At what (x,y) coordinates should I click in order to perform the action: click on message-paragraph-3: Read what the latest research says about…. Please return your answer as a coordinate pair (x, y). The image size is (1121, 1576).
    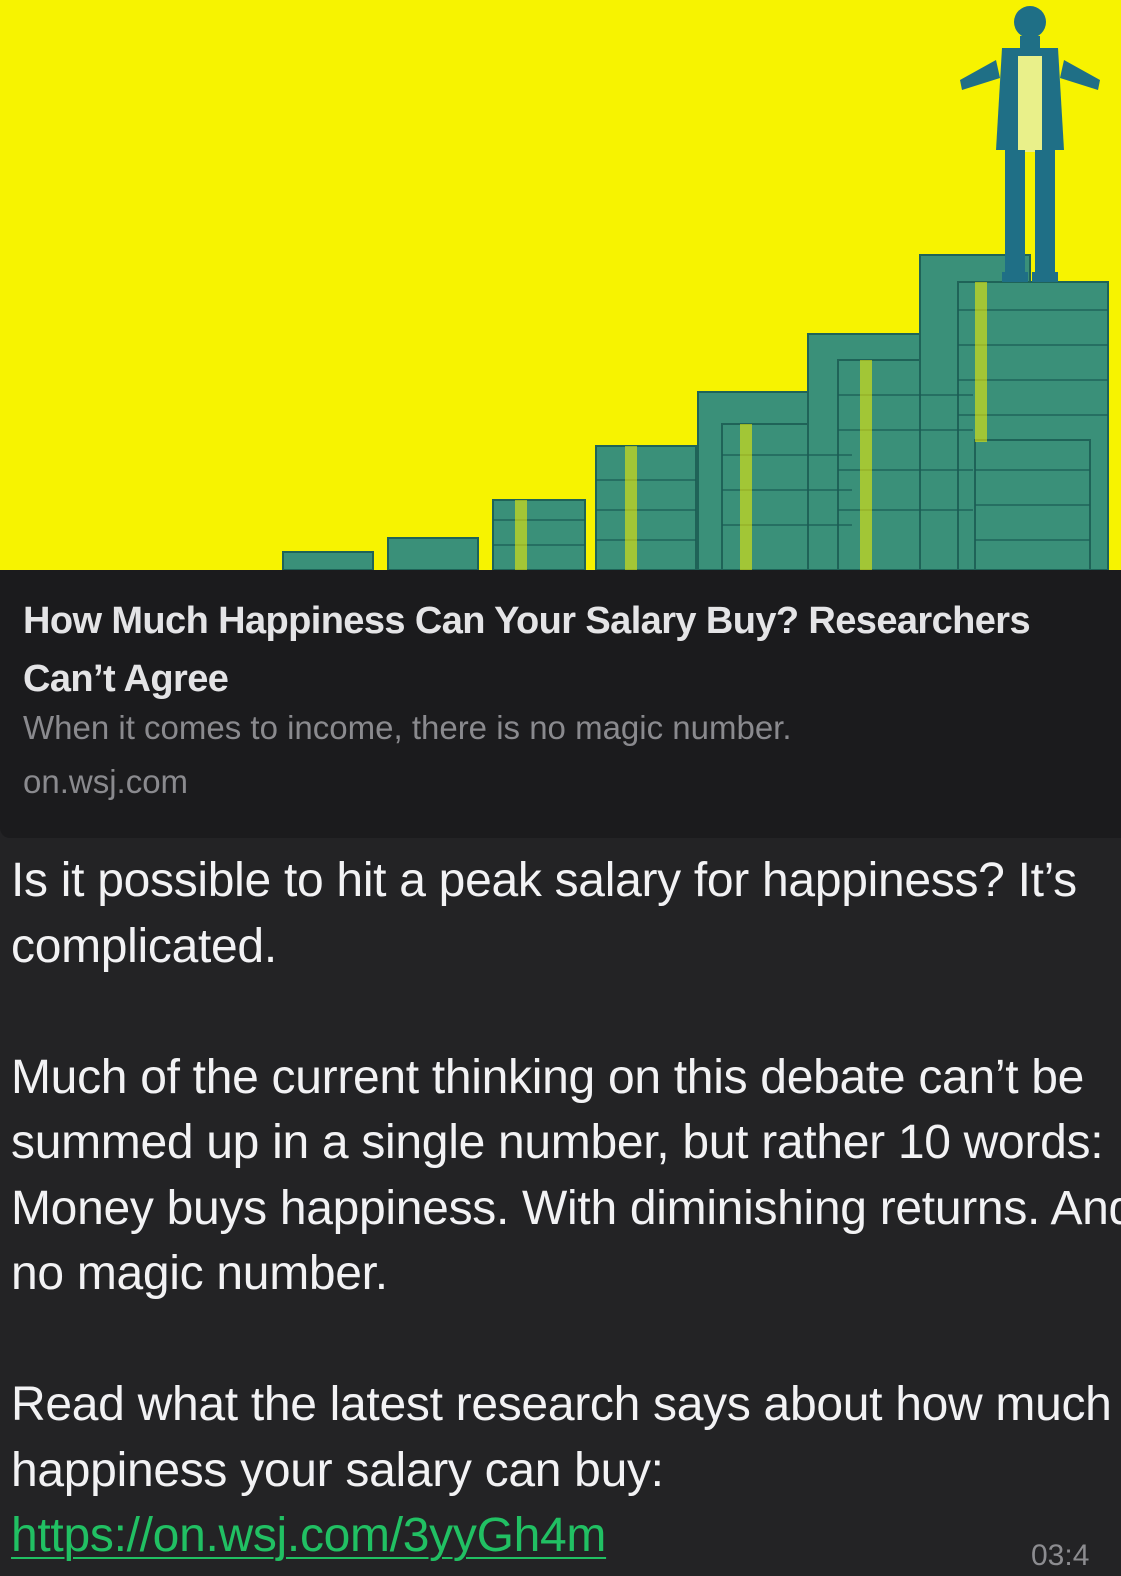
    Looking at the image, I should click on (561, 1437).